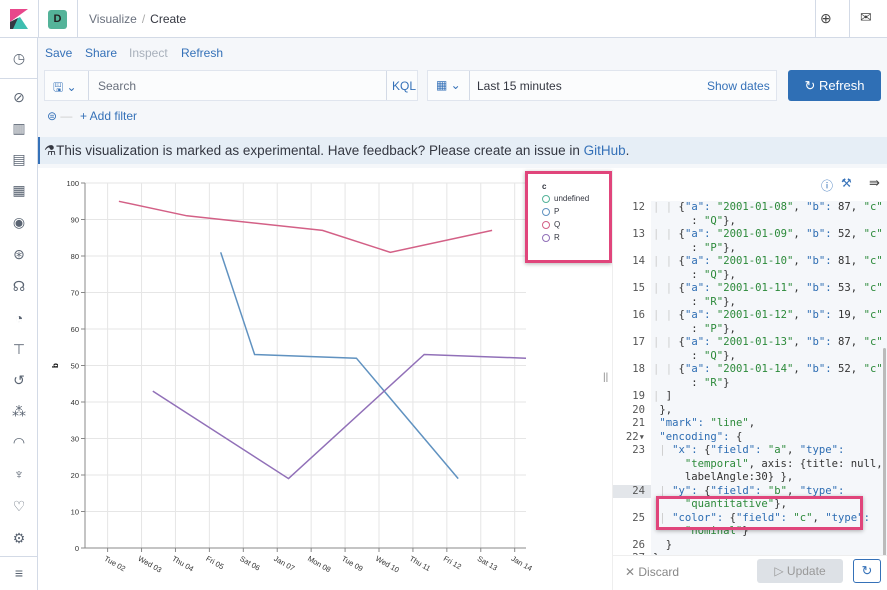 The height and width of the screenshot is (590, 887). What do you see at coordinates (182, 563) in the screenshot?
I see `x-tick-label: Thu 04` at bounding box center [182, 563].